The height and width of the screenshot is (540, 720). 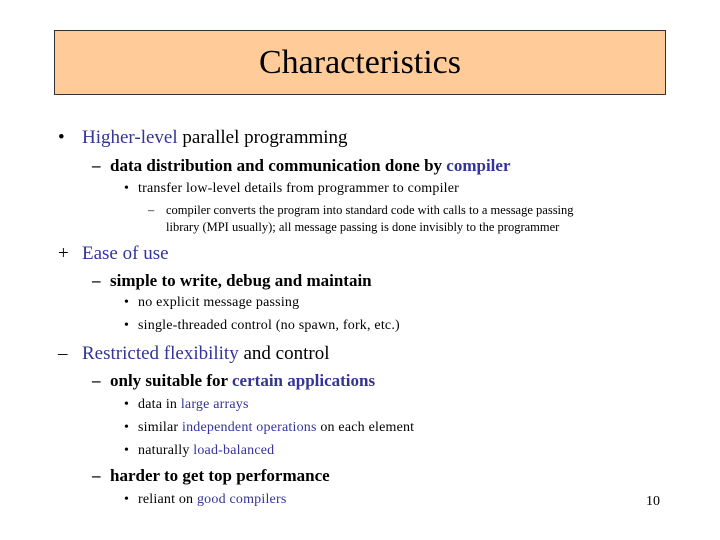 I want to click on text: simple to write, debug and maintain, so click(x=241, y=280).